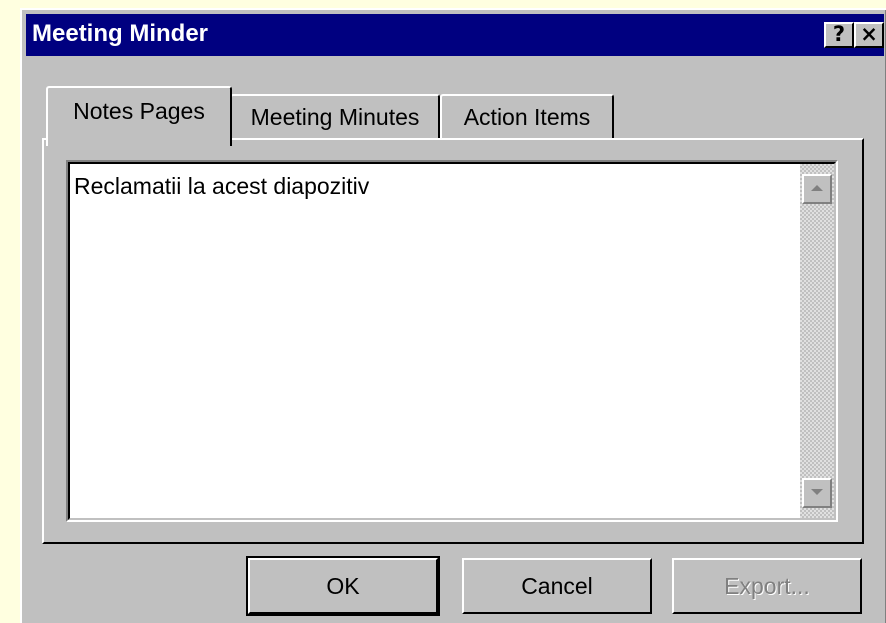  What do you see at coordinates (120, 33) in the screenshot?
I see `window-title: Meeting Minder` at bounding box center [120, 33].